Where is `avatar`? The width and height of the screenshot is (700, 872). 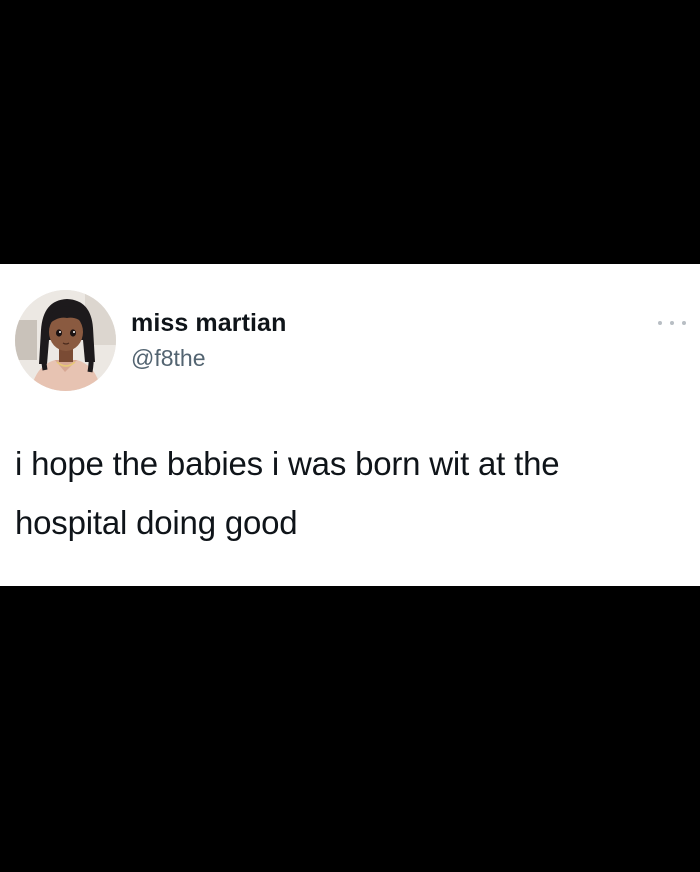
avatar is located at coordinates (65, 340).